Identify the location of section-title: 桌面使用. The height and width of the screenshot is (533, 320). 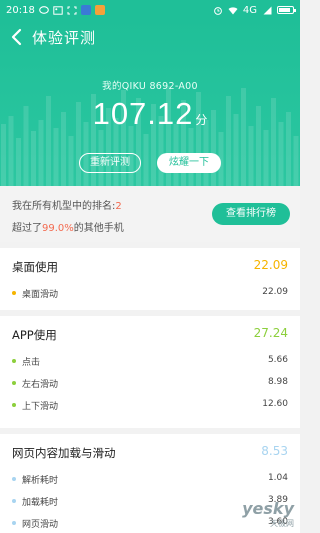
(35, 267).